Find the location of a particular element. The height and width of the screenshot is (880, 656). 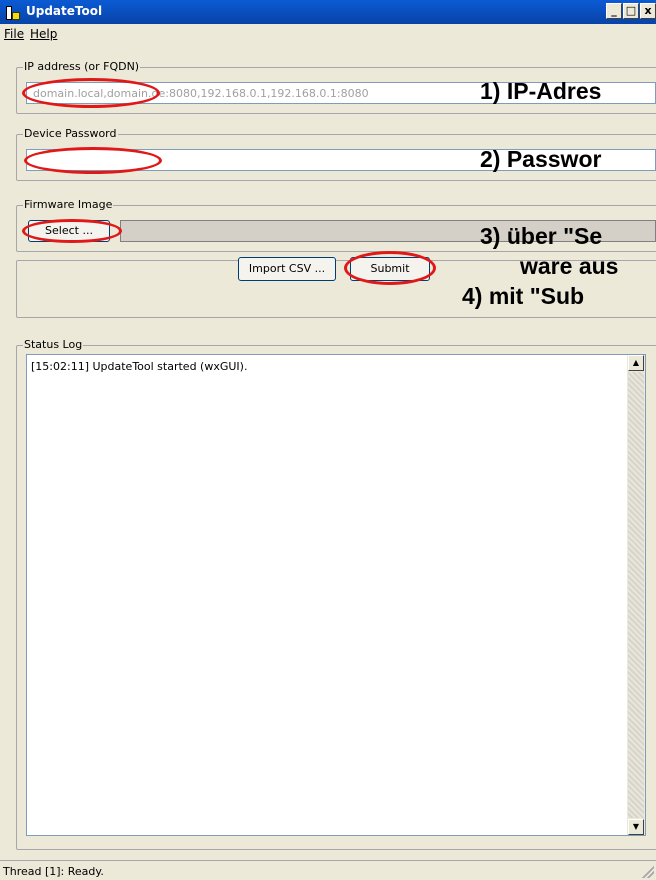

menu-file: File is located at coordinates (14, 34).